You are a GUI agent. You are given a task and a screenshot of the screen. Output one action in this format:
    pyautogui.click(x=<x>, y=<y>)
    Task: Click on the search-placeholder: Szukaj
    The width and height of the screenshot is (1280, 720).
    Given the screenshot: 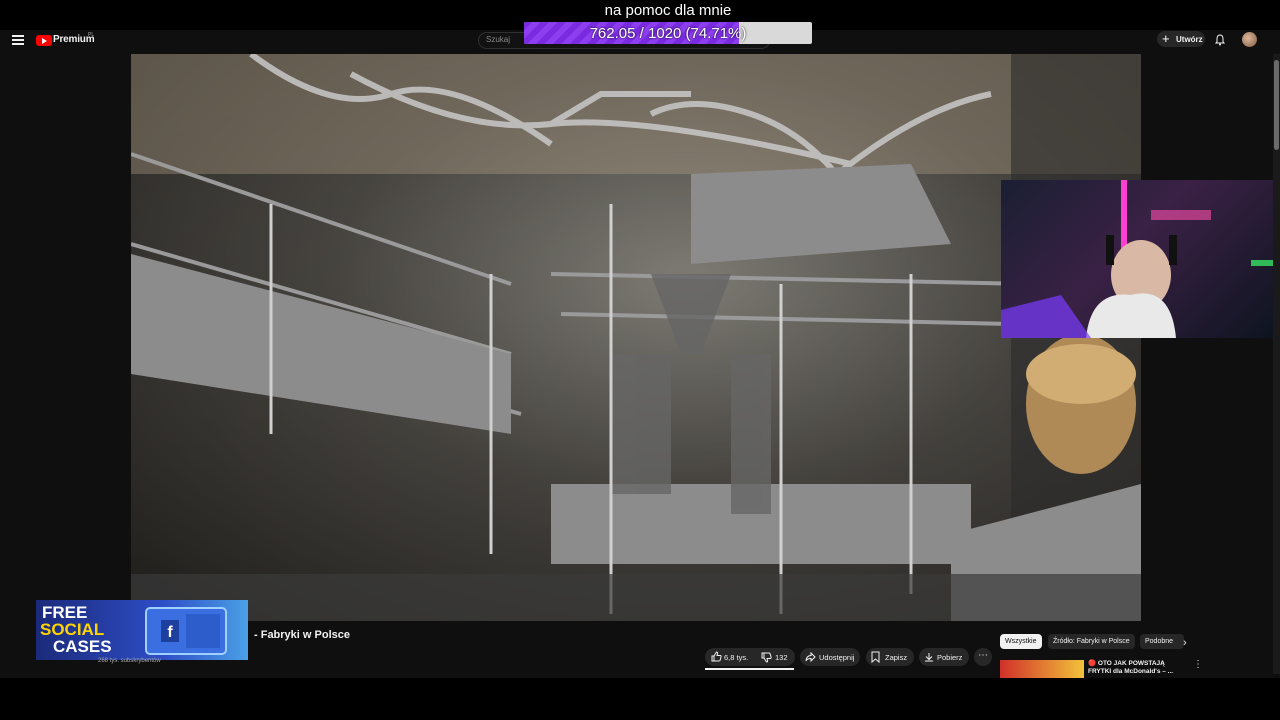 What is the action you would take?
    pyautogui.click(x=498, y=39)
    